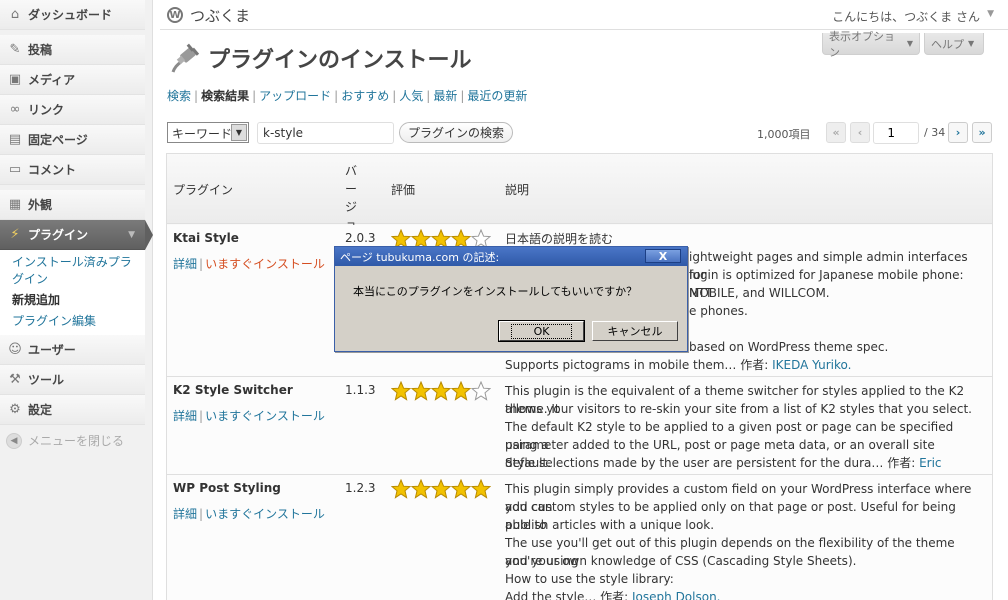 Image resolution: width=1008 pixels, height=600 pixels. Describe the element at coordinates (676, 595) in the screenshot. I see `author-link: Joseph Dolson.` at that location.